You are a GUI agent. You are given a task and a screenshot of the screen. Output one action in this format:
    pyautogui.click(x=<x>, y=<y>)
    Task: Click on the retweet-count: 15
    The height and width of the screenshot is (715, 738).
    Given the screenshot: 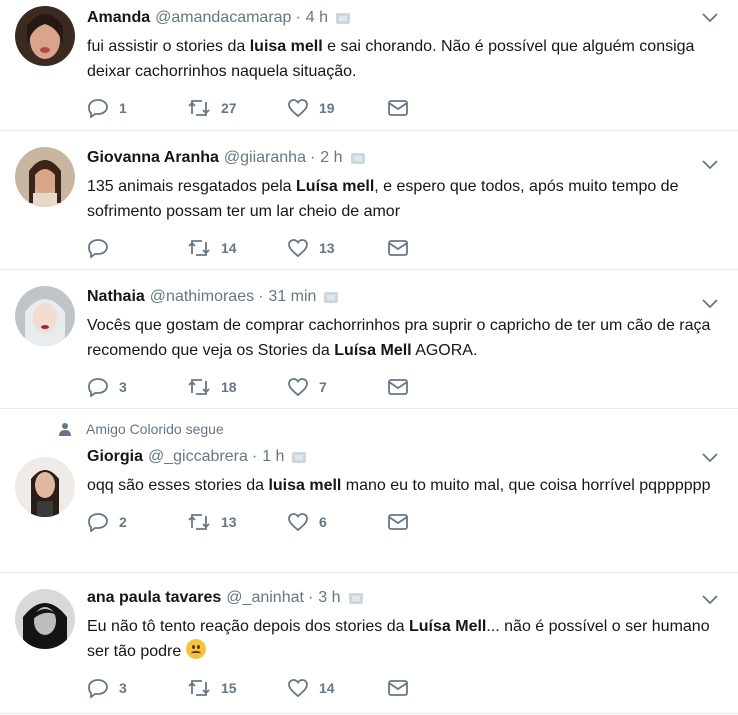 What is the action you would take?
    pyautogui.click(x=229, y=688)
    